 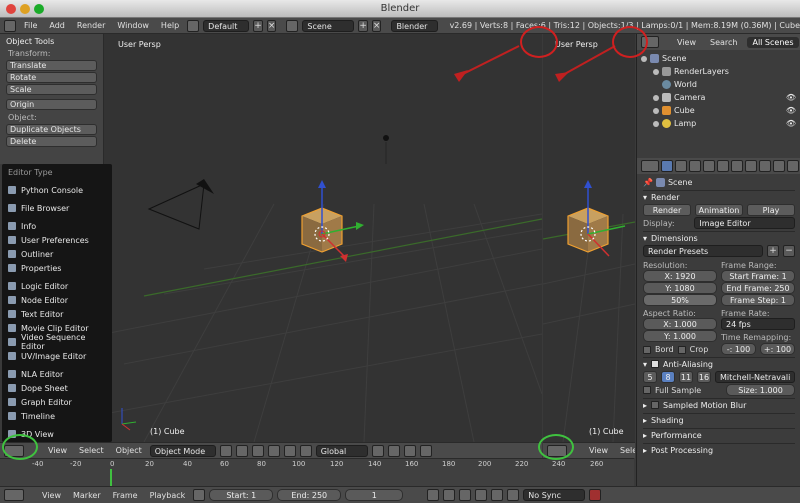 What do you see at coordinates (777, 349) in the screenshot?
I see `remap-new-field: +: 100` at bounding box center [777, 349].